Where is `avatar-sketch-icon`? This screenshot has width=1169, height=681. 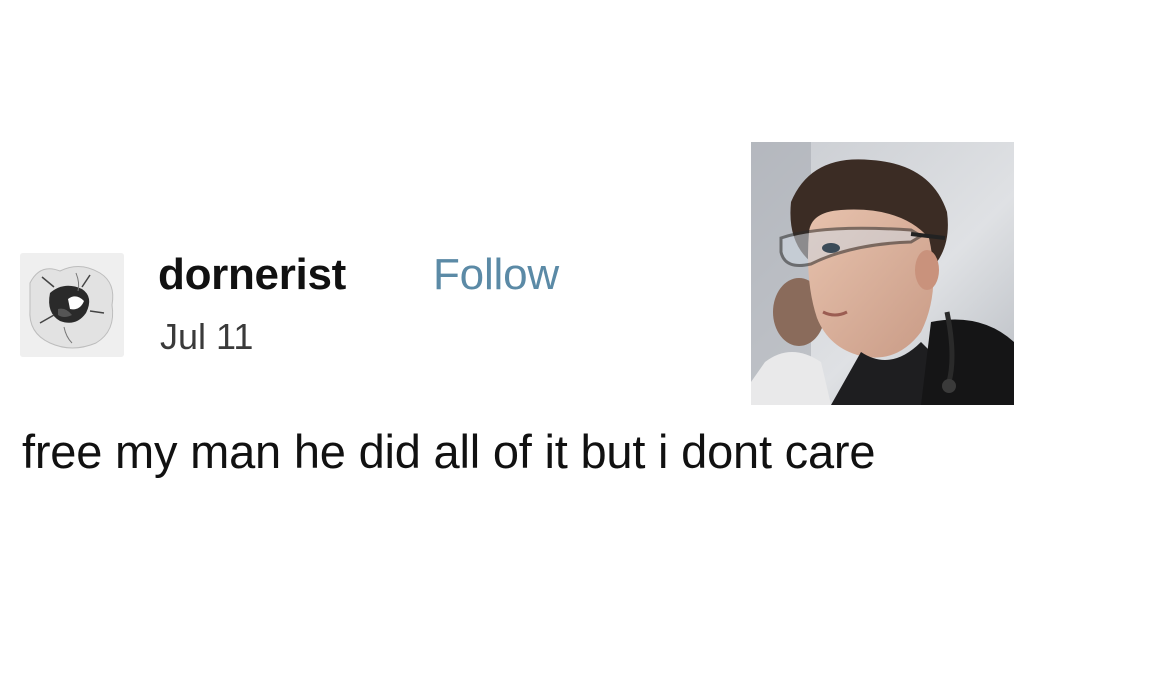 avatar-sketch-icon is located at coordinates (72, 305).